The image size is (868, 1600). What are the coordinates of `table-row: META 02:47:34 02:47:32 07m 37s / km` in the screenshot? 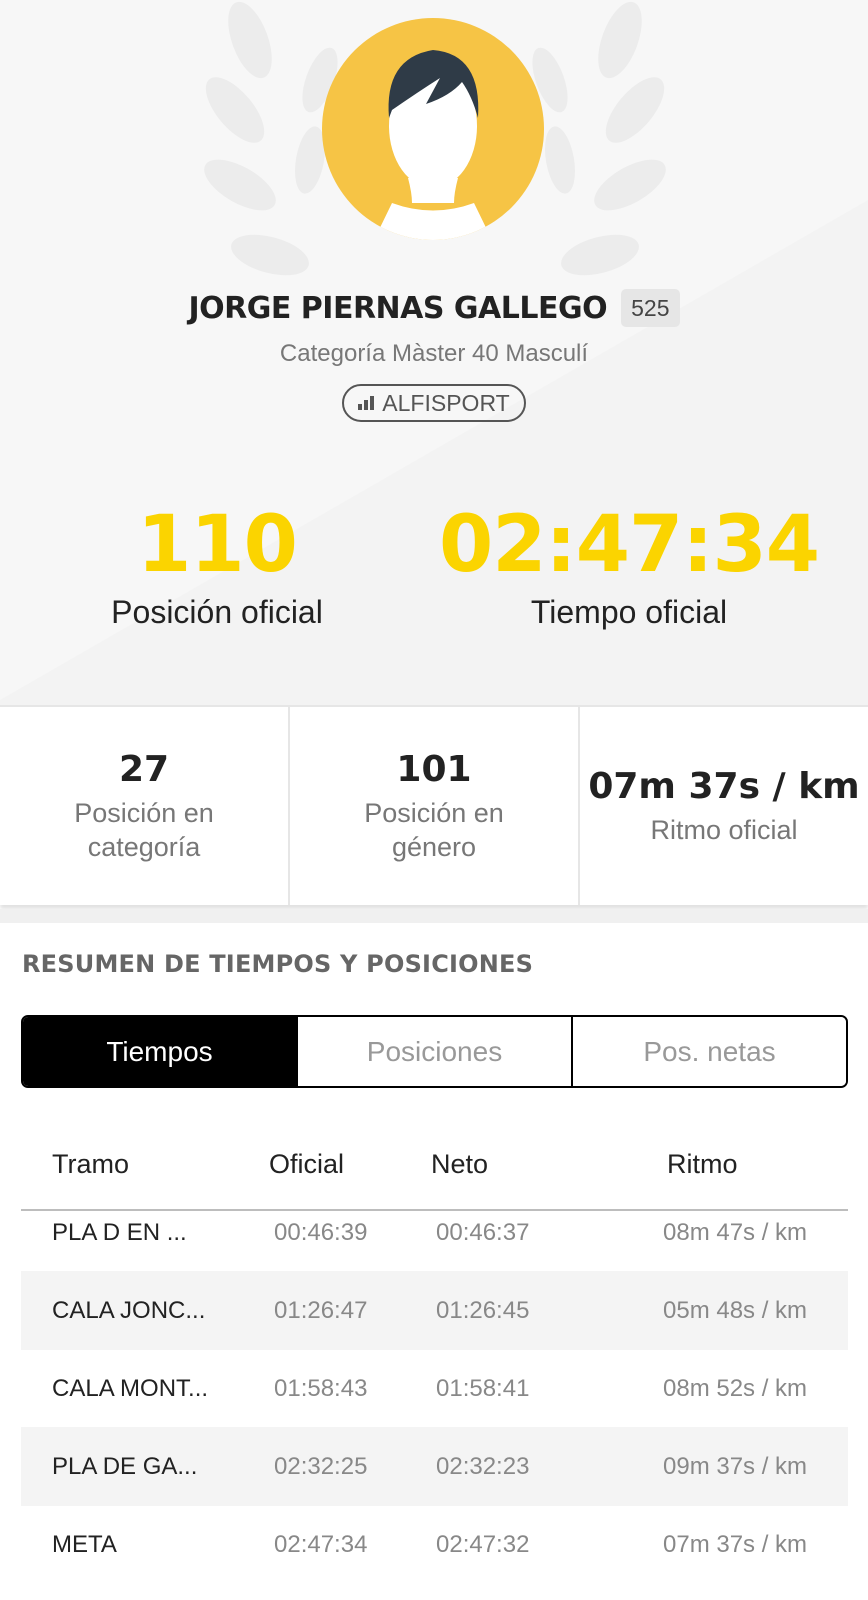 It's located at (434, 1544).